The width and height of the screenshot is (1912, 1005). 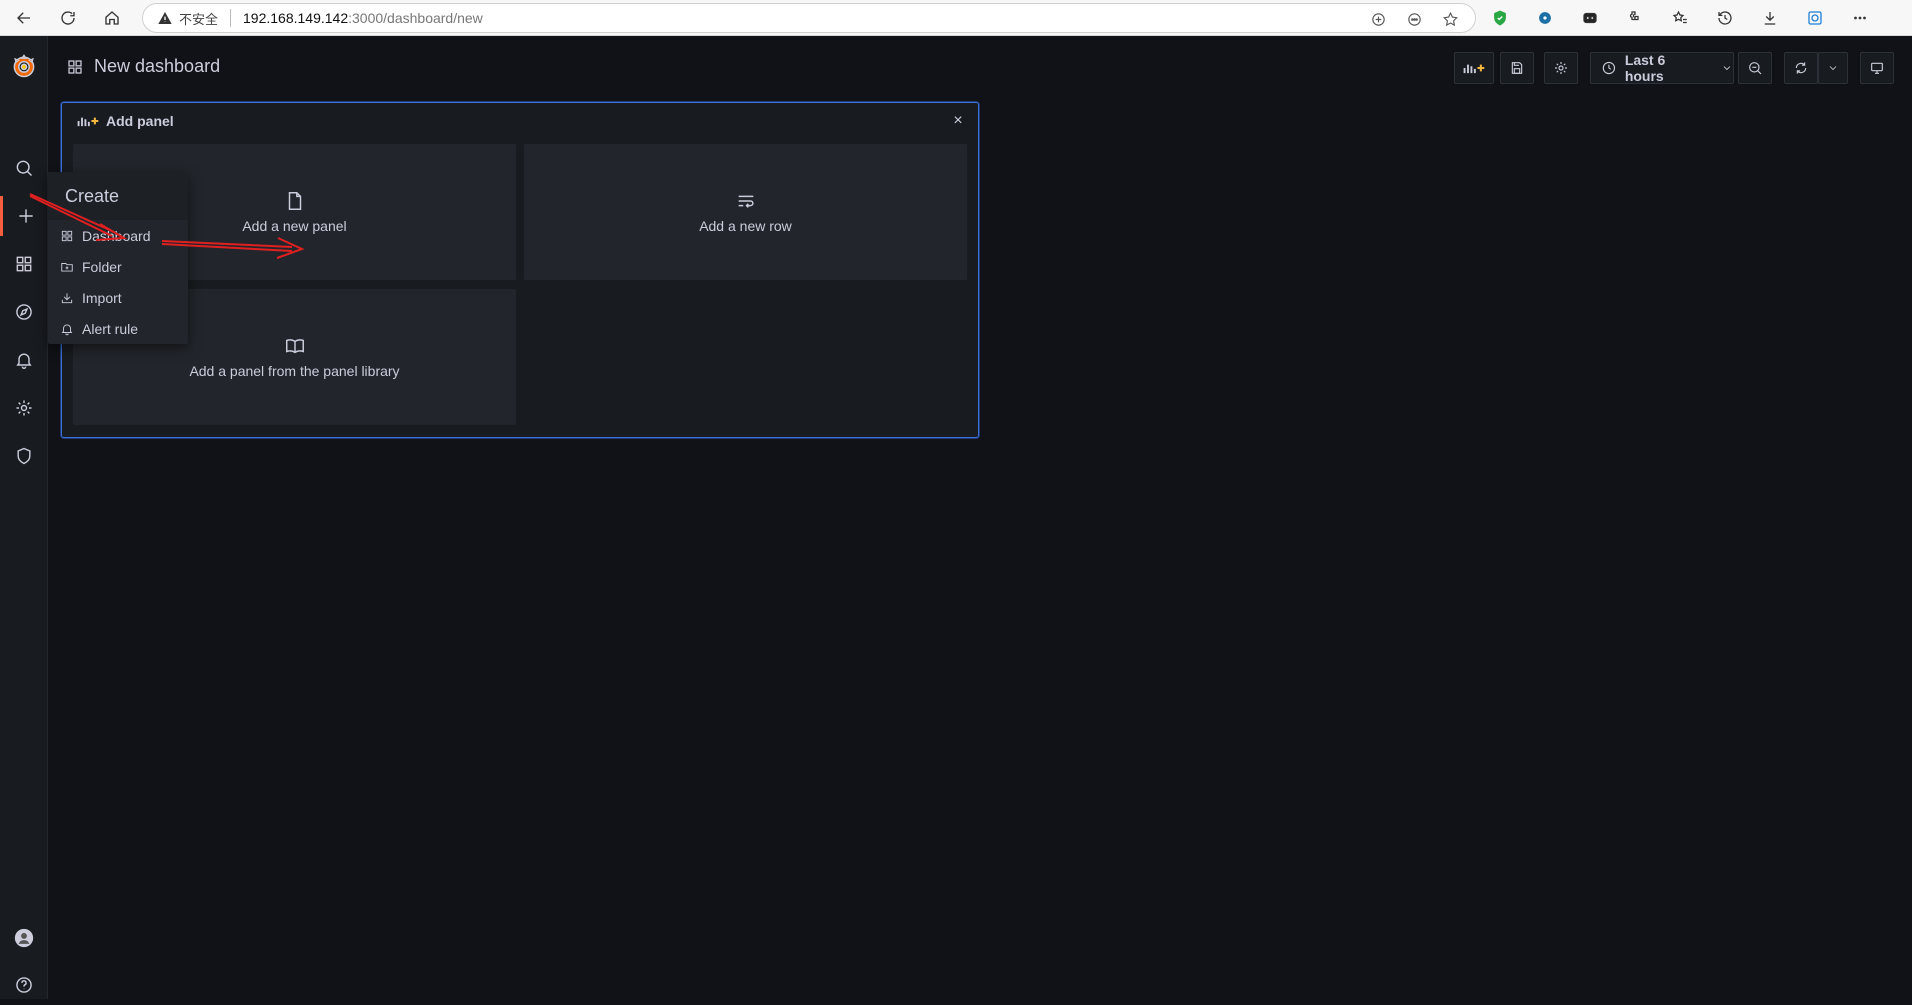 I want to click on downloads-button, so click(x=1770, y=18).